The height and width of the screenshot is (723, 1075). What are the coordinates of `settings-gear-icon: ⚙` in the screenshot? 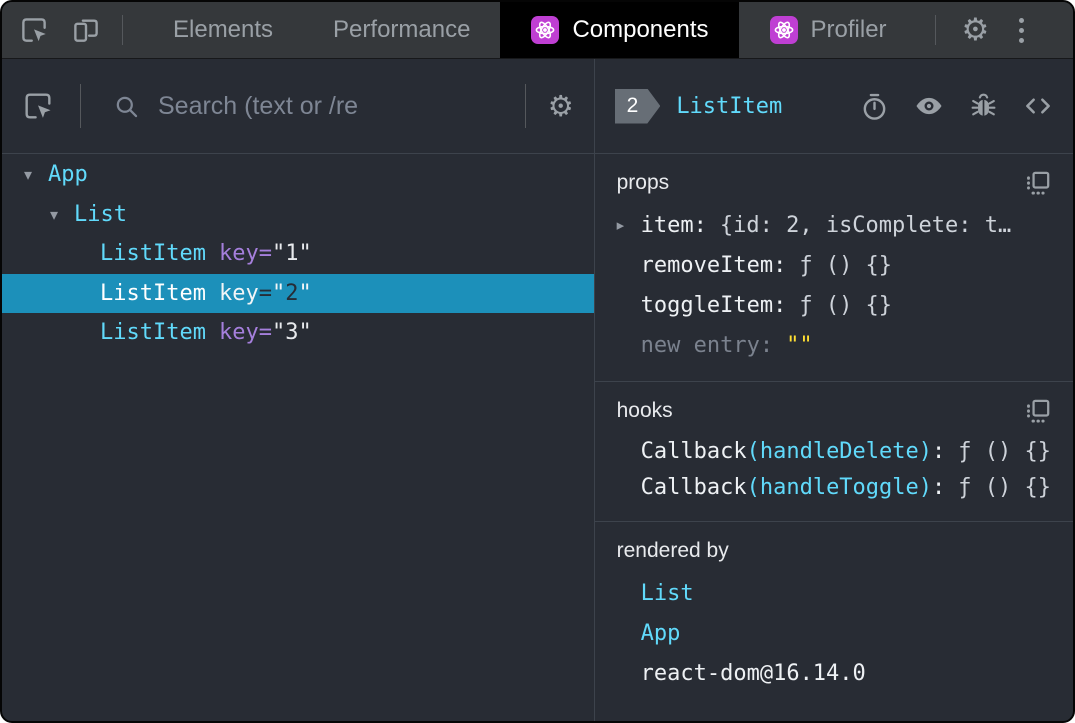 It's located at (976, 30).